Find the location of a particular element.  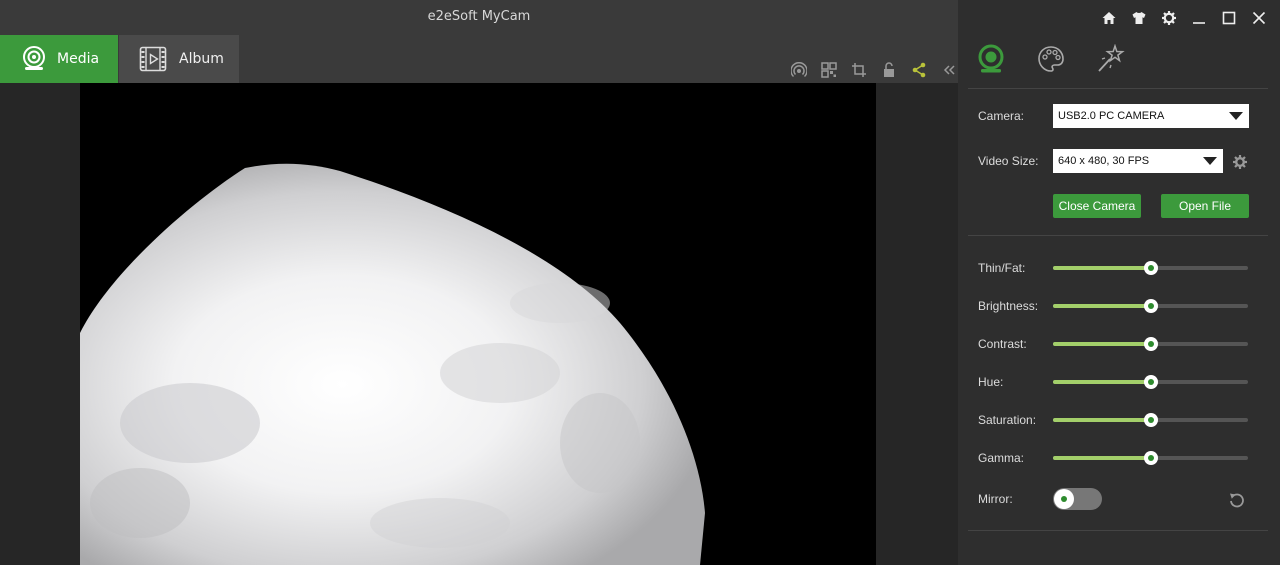

home-icon is located at coordinates (1109, 18).